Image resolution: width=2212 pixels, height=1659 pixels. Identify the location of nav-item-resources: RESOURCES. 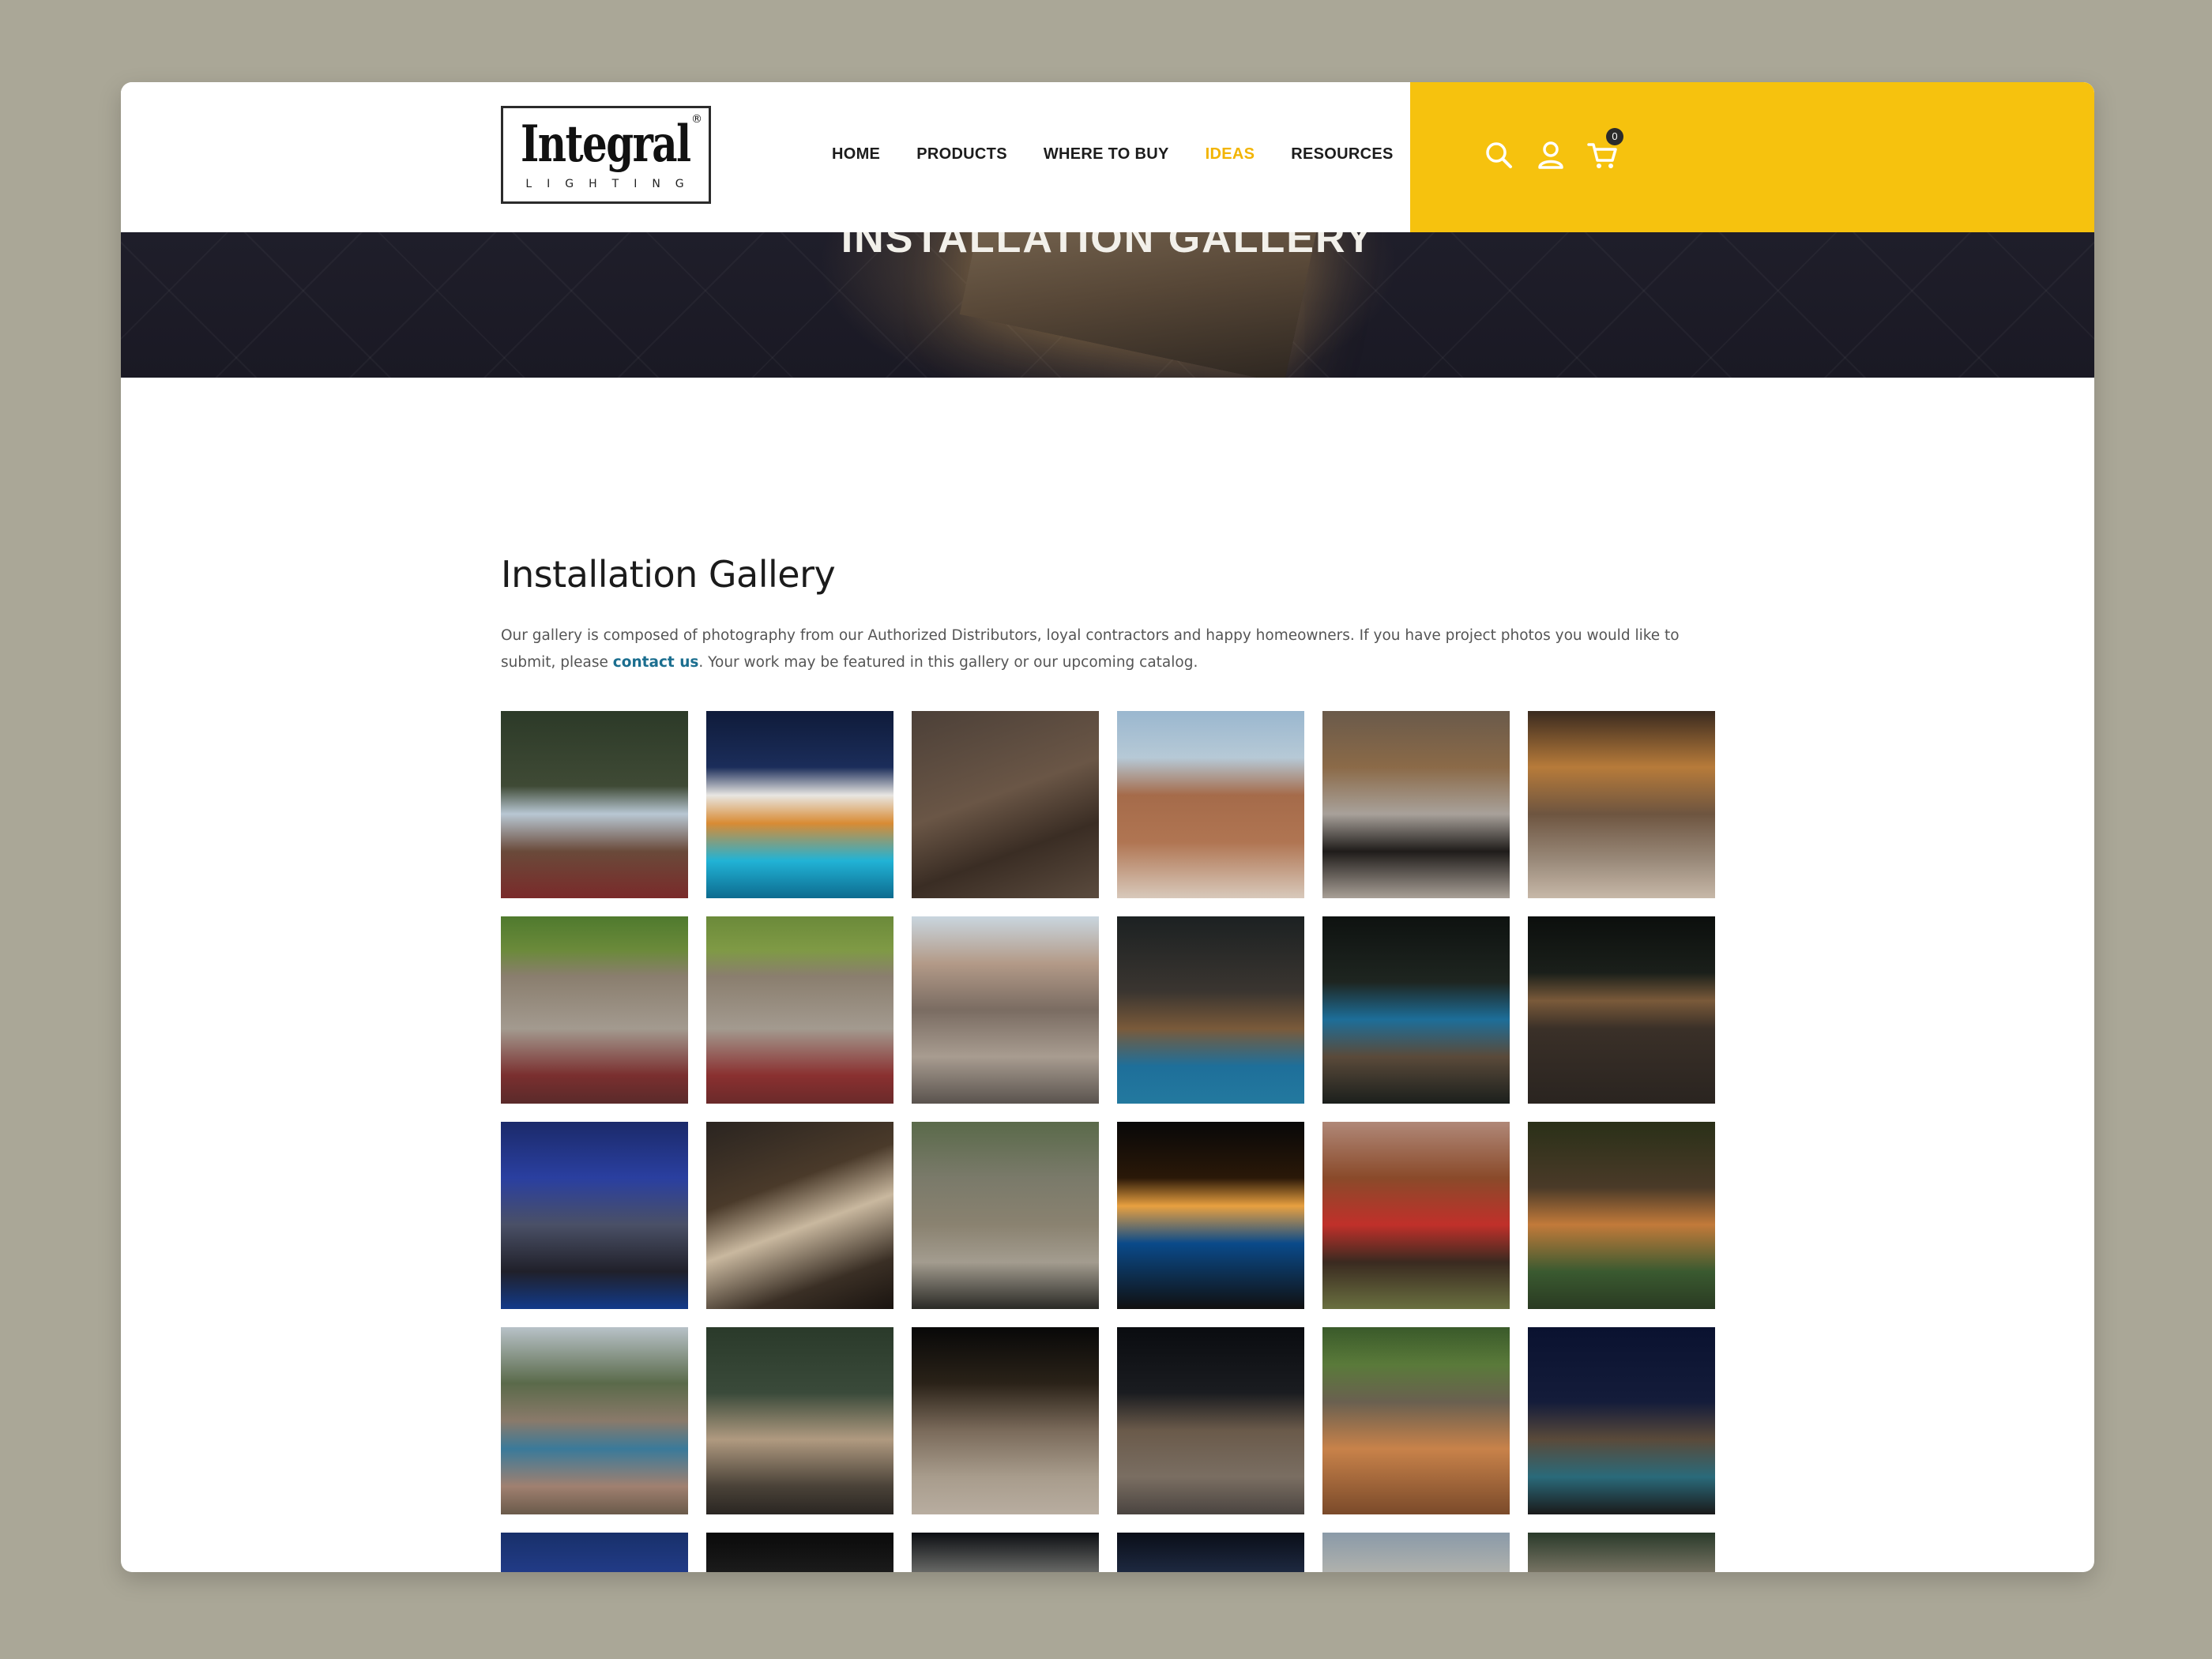
(1342, 155).